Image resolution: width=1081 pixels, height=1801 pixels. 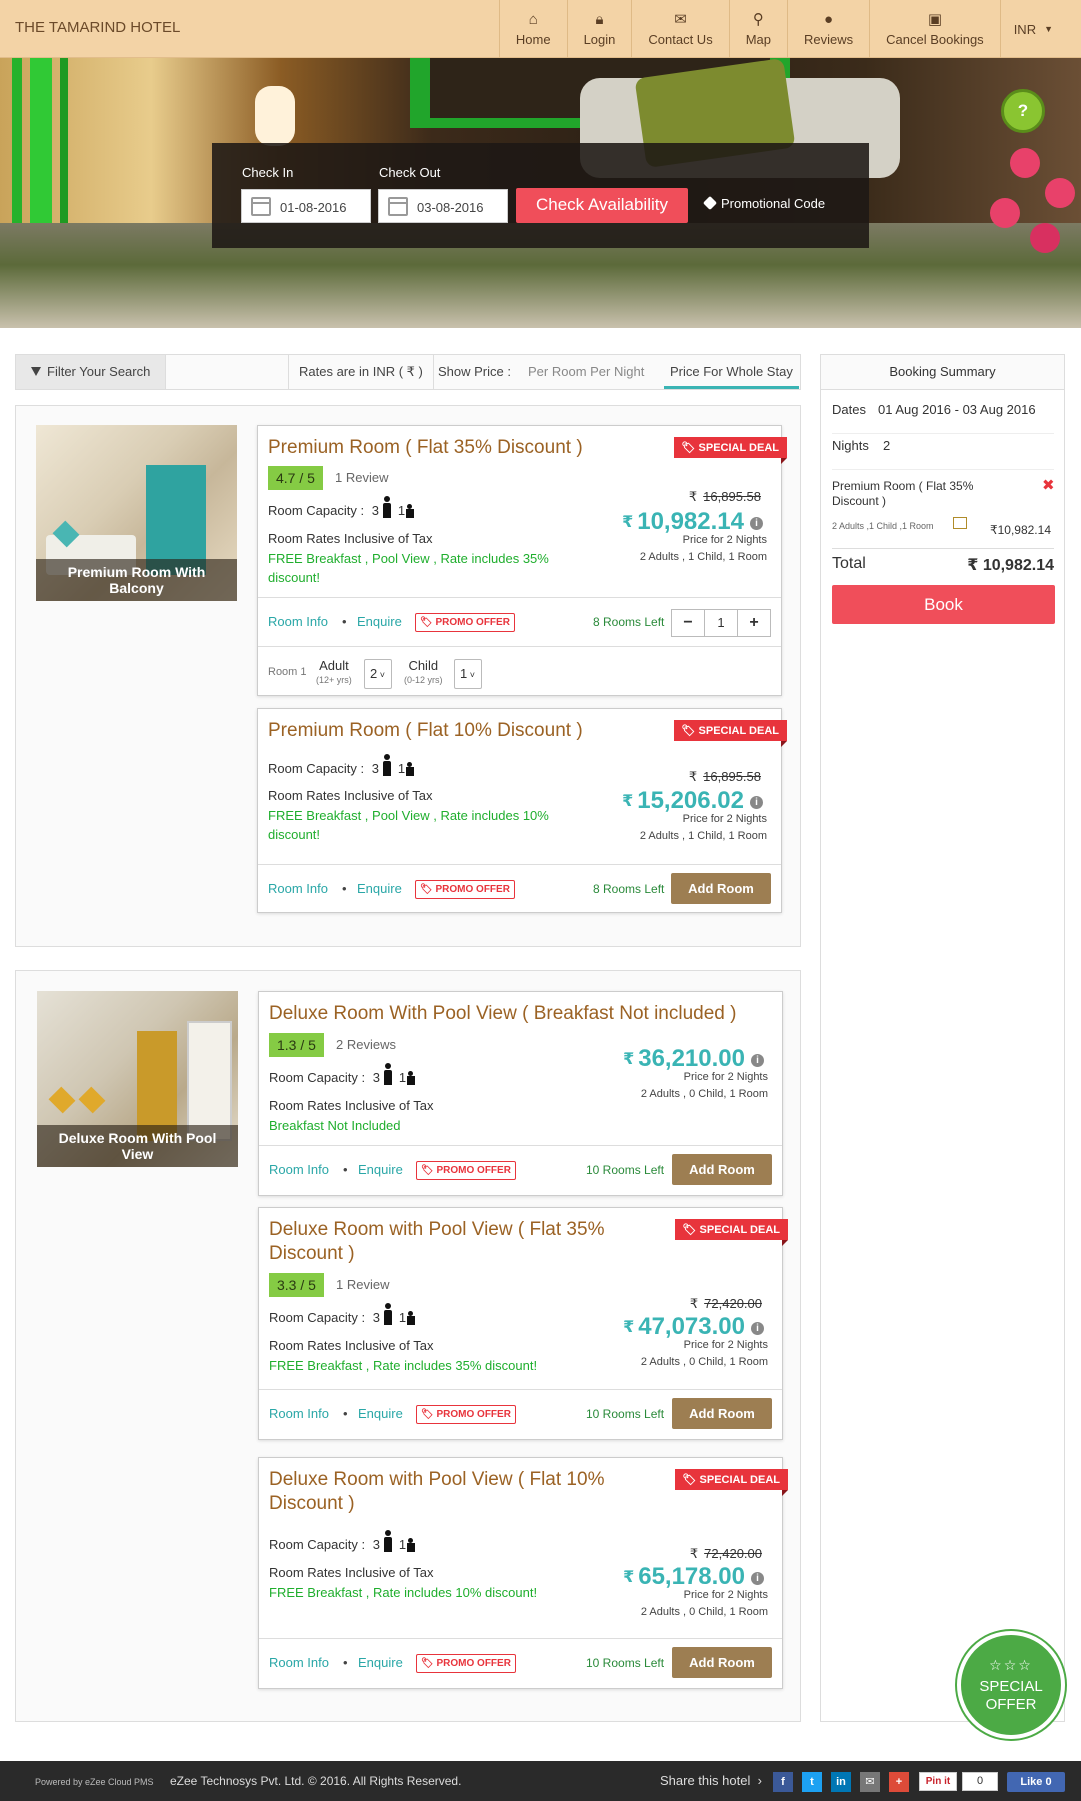 I want to click on quantity-value: 1, so click(x=721, y=623).